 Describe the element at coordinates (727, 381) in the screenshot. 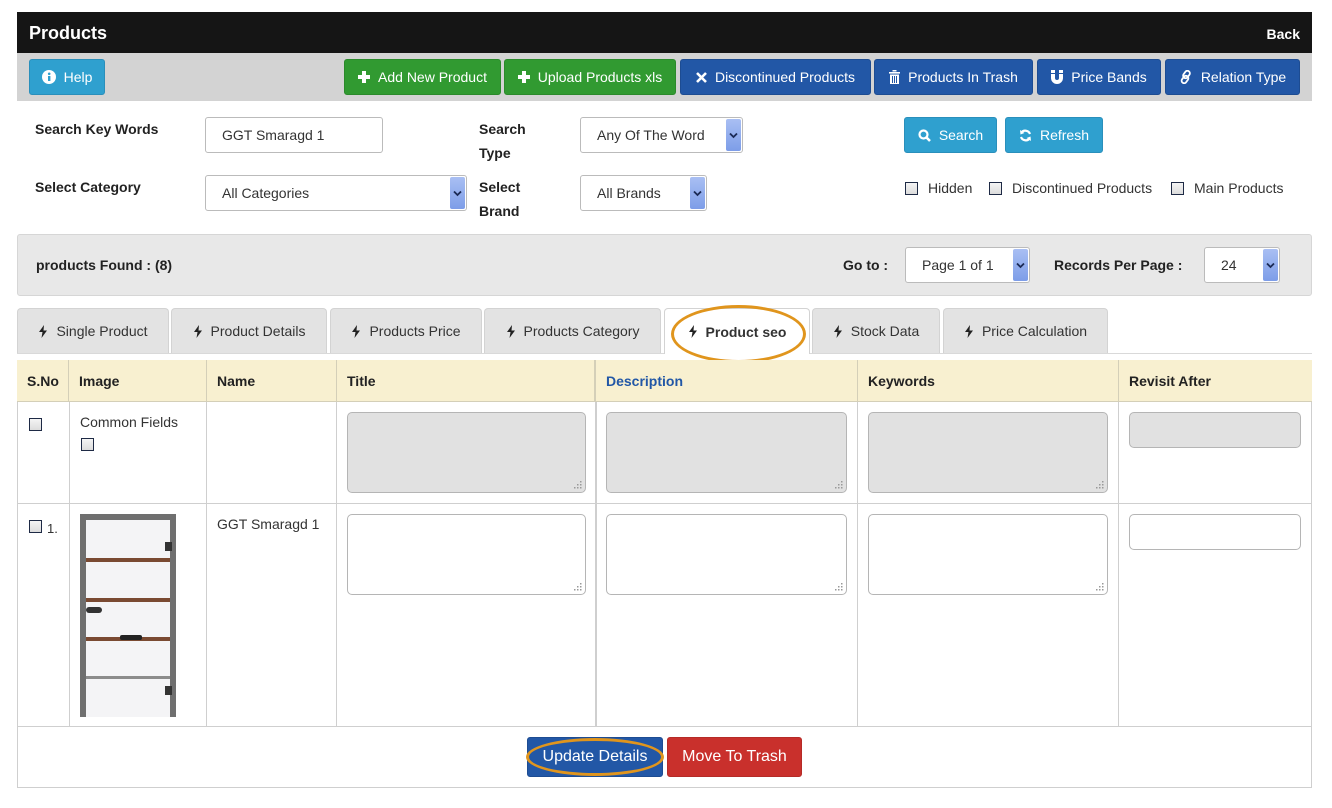

I see `column-header-description: Description` at that location.